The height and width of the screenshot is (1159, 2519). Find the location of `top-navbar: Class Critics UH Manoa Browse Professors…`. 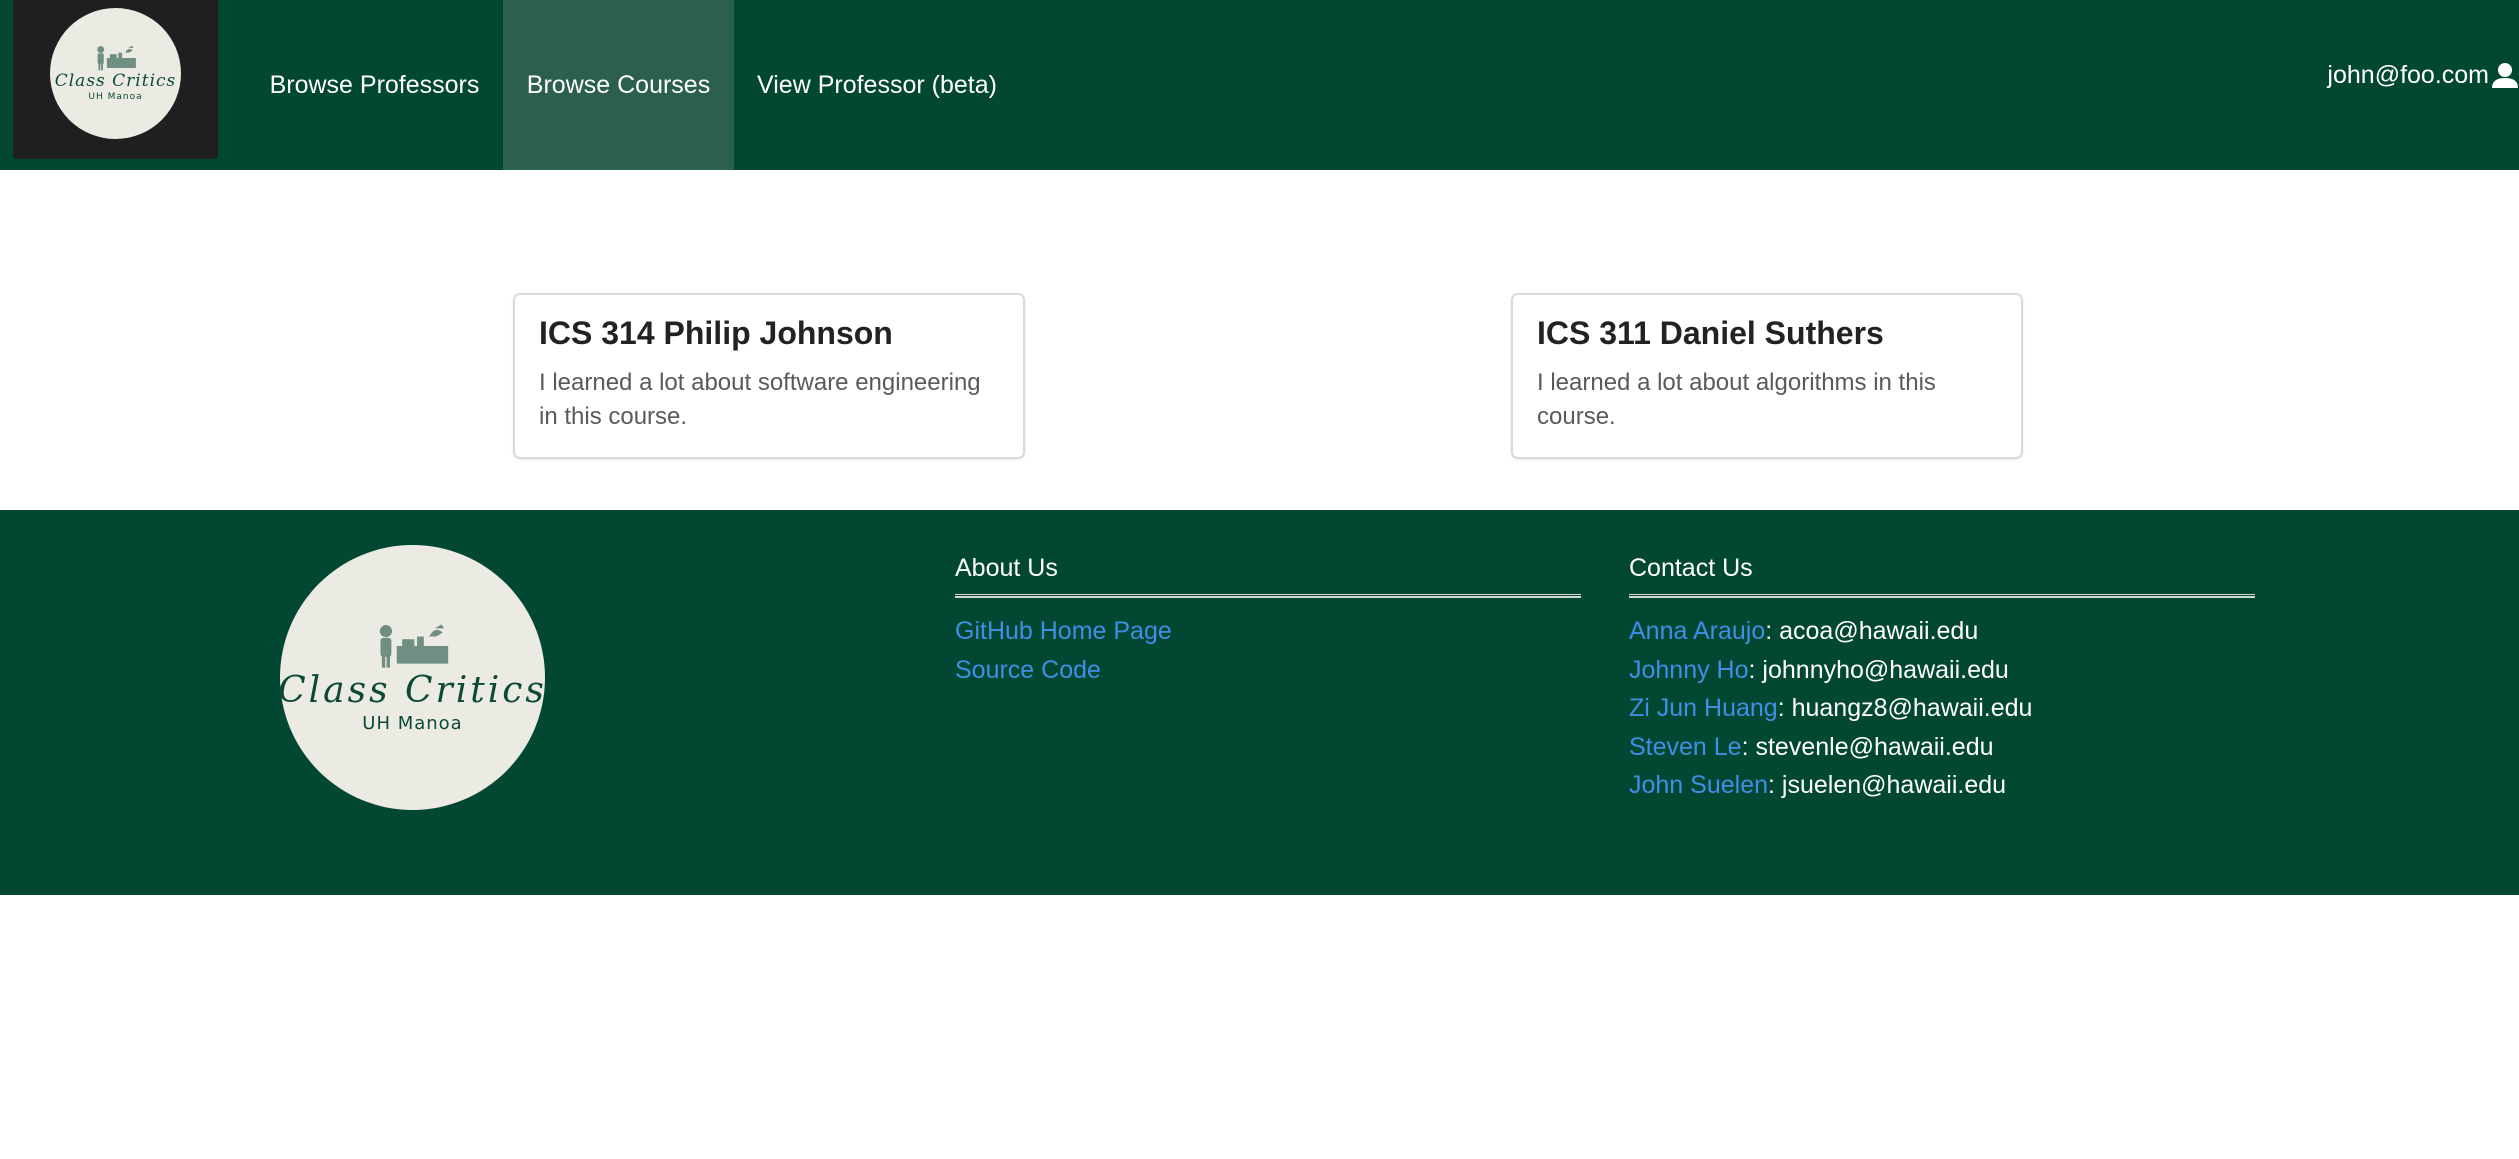

top-navbar: Class Critics UH Manoa Browse Professors… is located at coordinates (1259, 85).